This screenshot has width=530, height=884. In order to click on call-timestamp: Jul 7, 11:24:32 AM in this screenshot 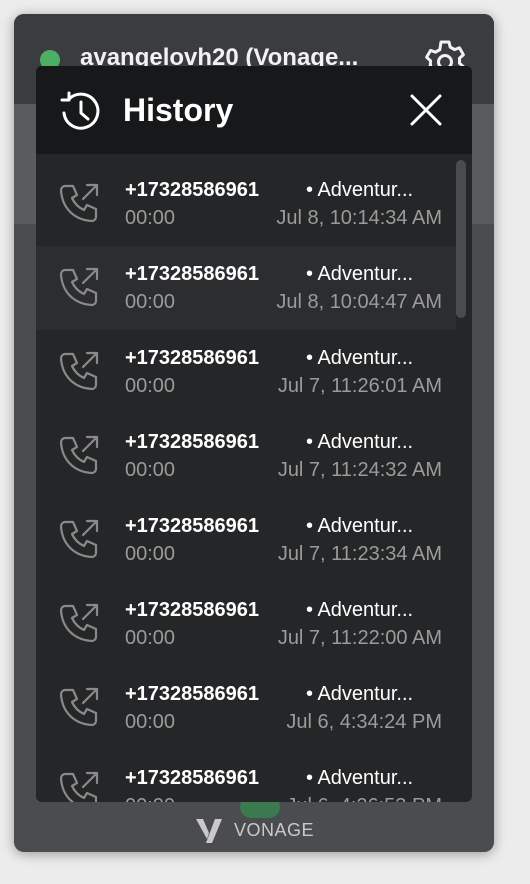, I will do `click(359, 470)`.